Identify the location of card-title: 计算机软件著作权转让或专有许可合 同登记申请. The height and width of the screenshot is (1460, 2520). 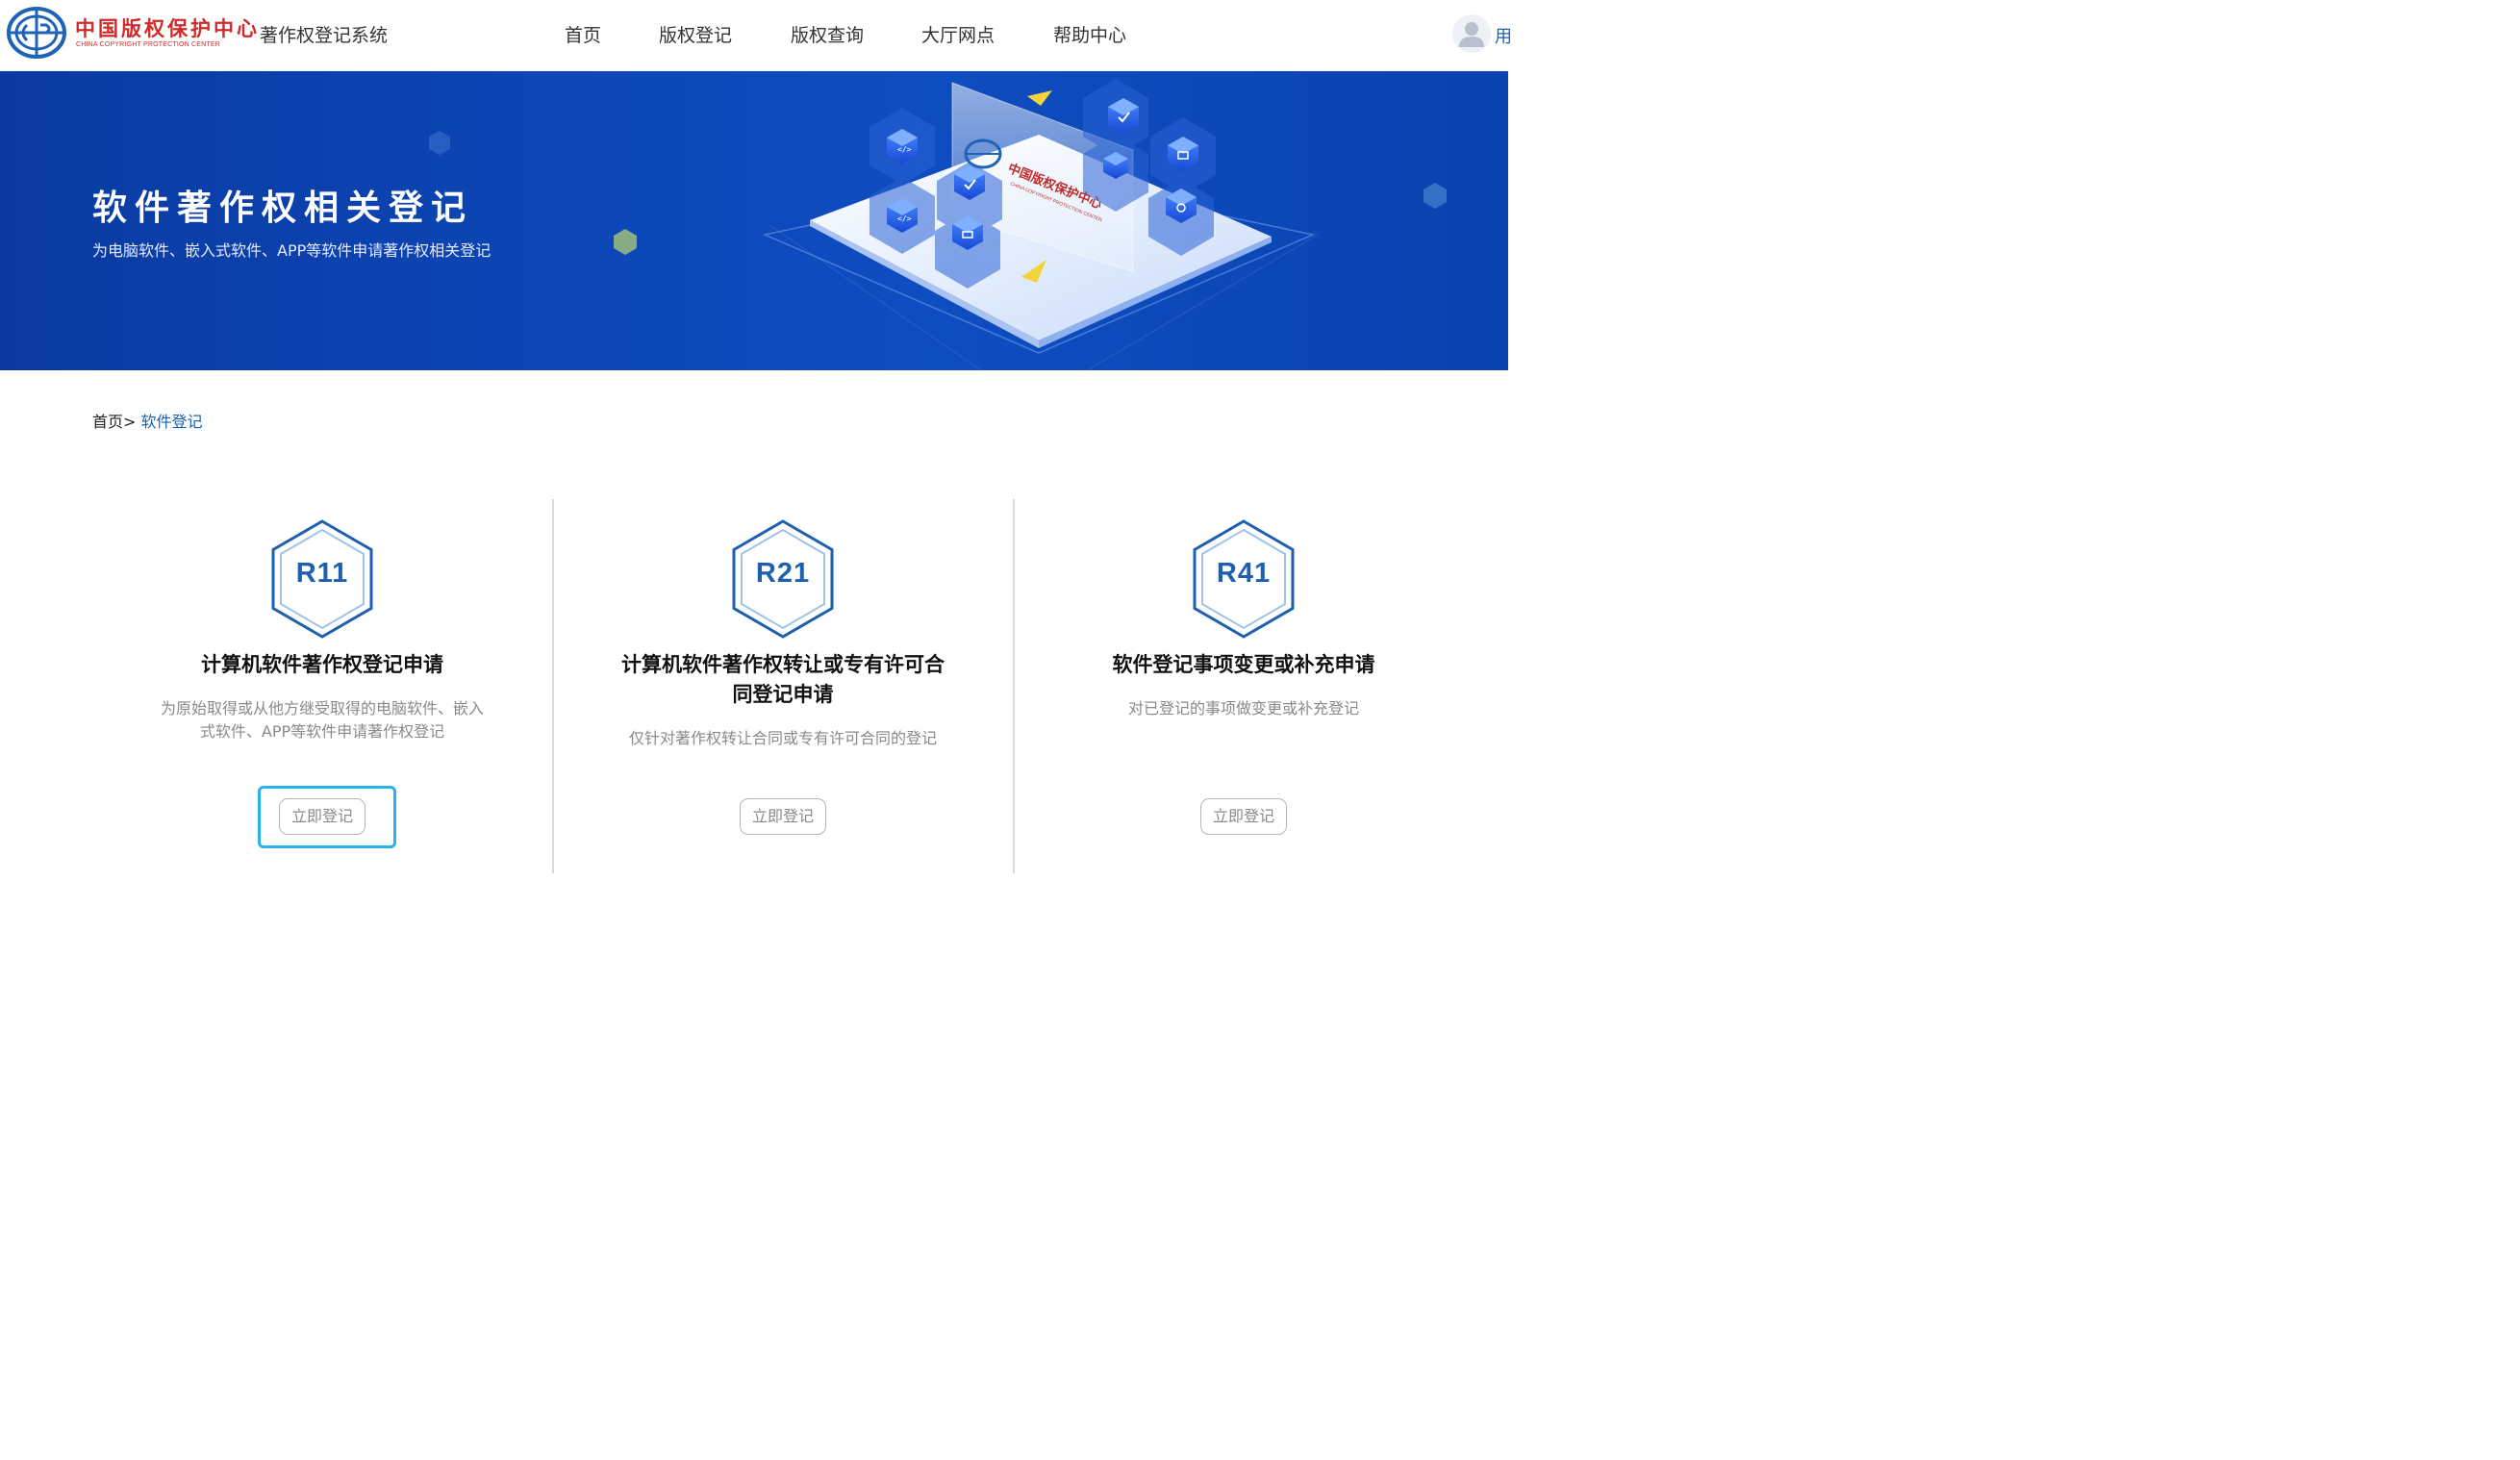
(783, 679).